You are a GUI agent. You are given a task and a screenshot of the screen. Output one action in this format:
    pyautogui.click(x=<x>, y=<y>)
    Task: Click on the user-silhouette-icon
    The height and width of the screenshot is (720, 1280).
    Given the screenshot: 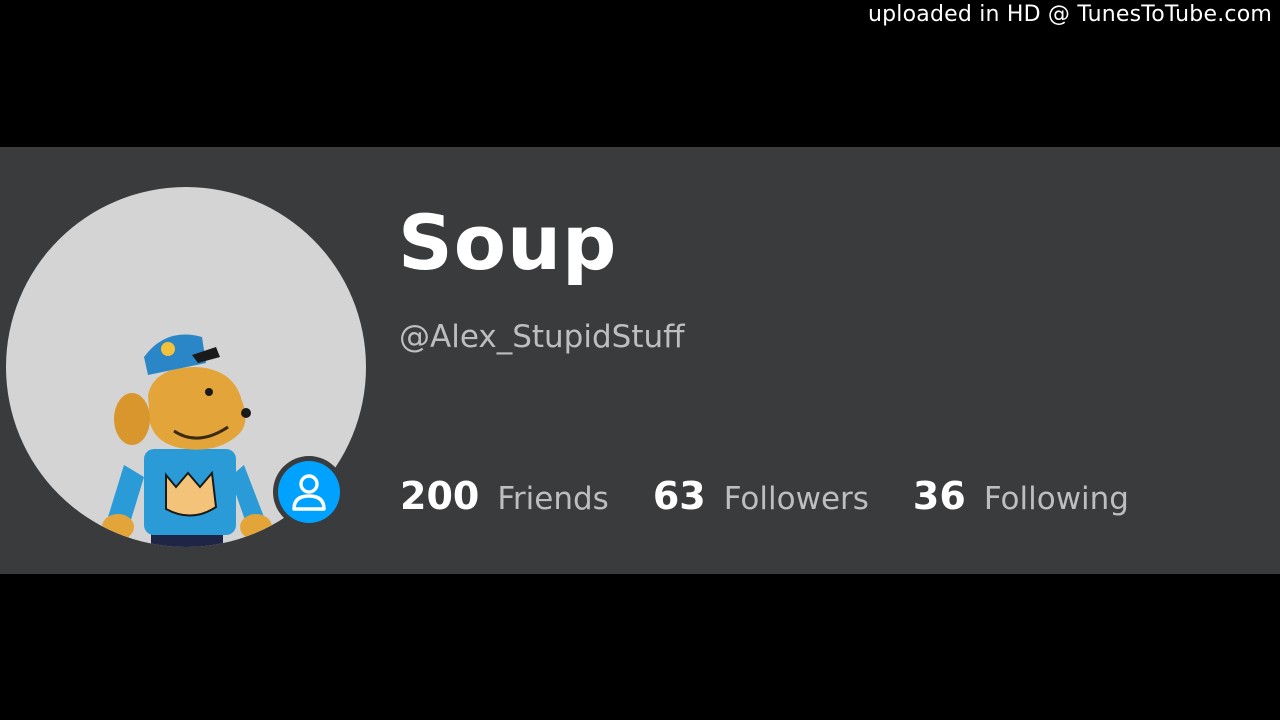 What is the action you would take?
    pyautogui.click(x=309, y=492)
    